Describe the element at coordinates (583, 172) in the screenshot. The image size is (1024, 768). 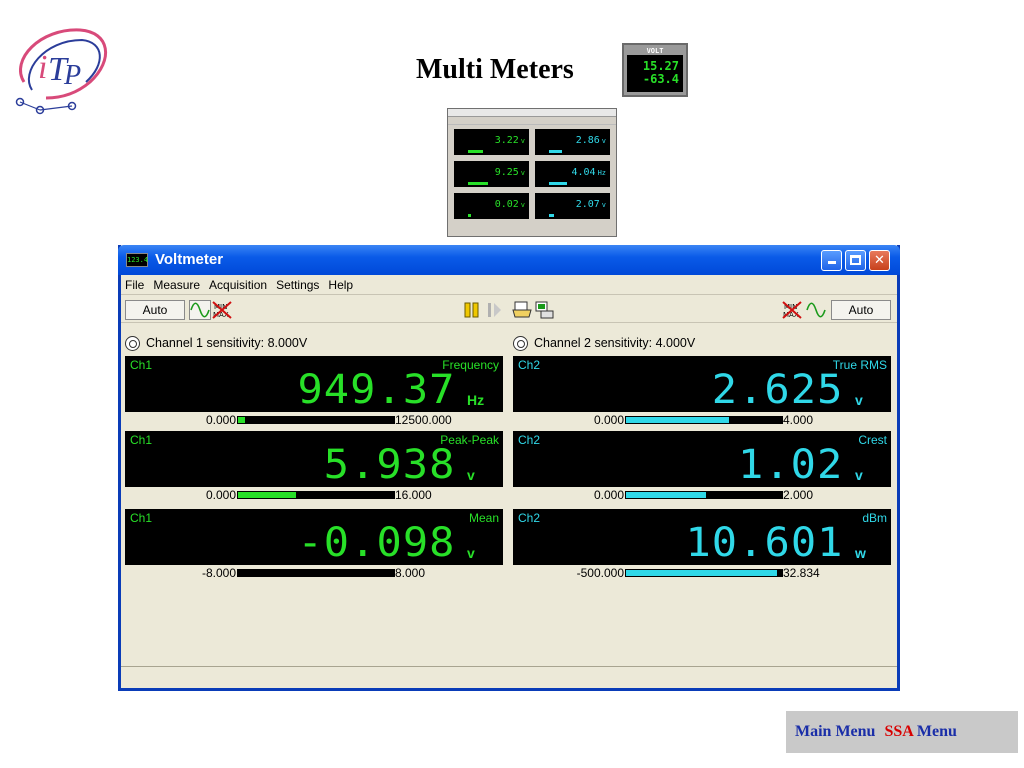
I see `thumbnail-value: 4.04` at that location.